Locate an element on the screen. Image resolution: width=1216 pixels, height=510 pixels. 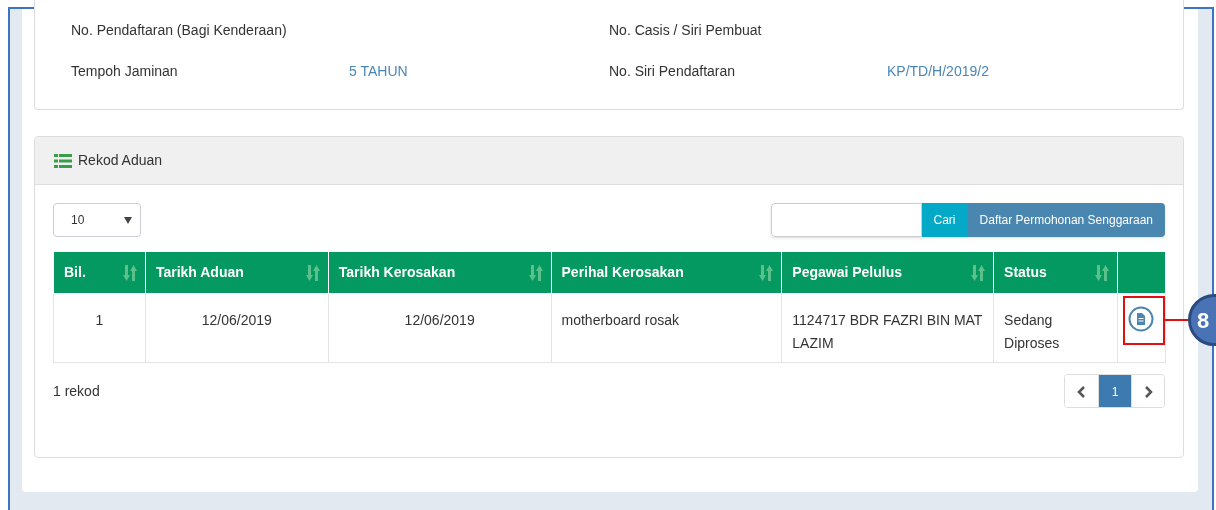
column-title: Pegawai Pelulus is located at coordinates (847, 272).